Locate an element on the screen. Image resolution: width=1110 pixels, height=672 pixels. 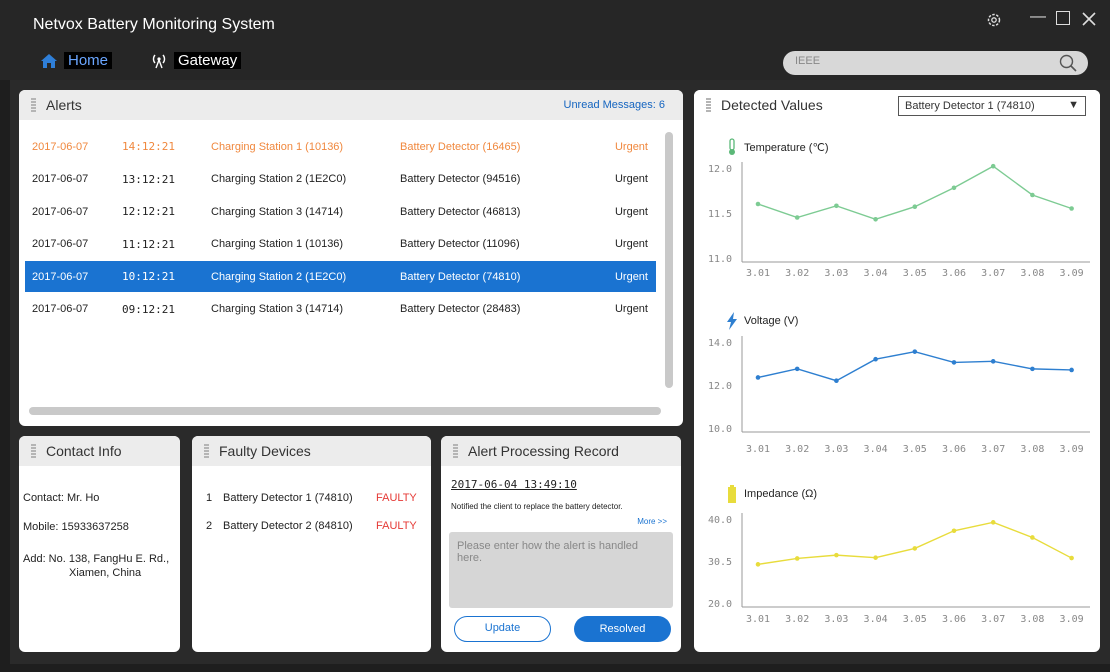
gateway-icon is located at coordinates (159, 61).